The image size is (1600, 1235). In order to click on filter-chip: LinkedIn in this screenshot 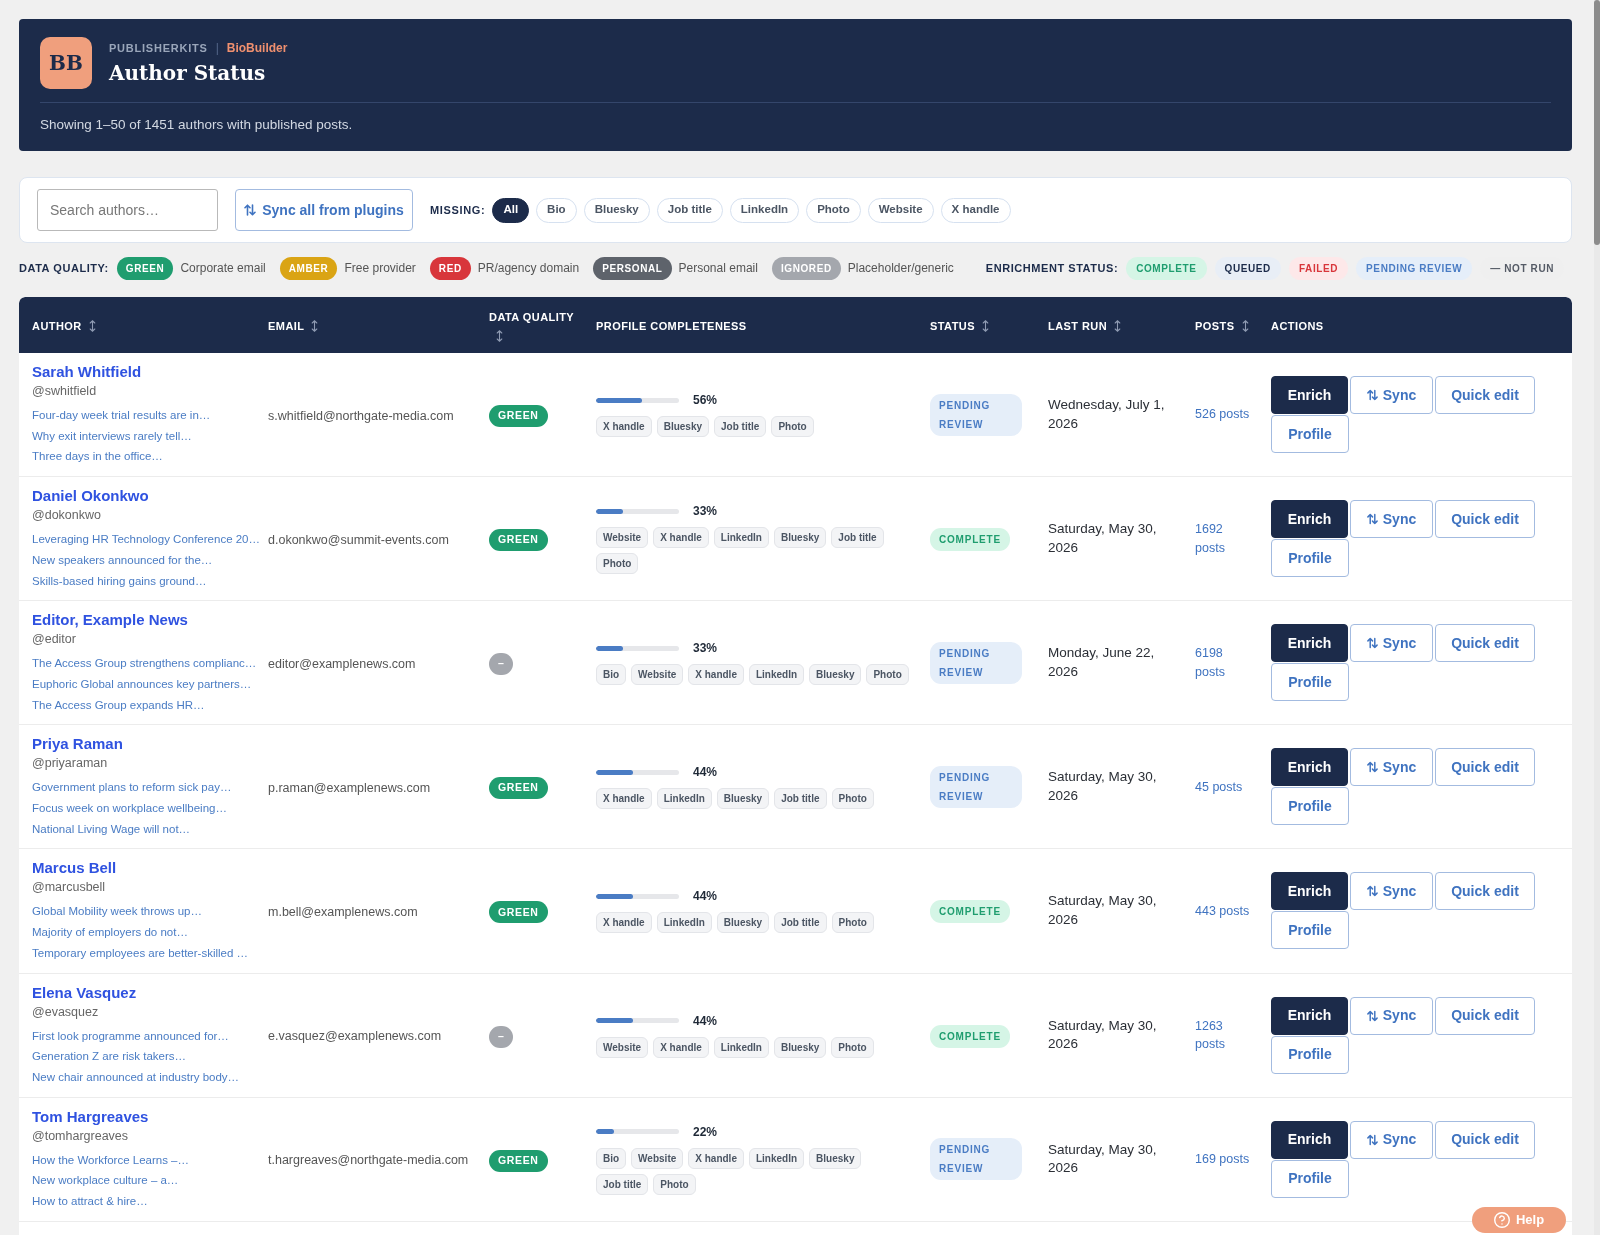, I will do `click(764, 210)`.